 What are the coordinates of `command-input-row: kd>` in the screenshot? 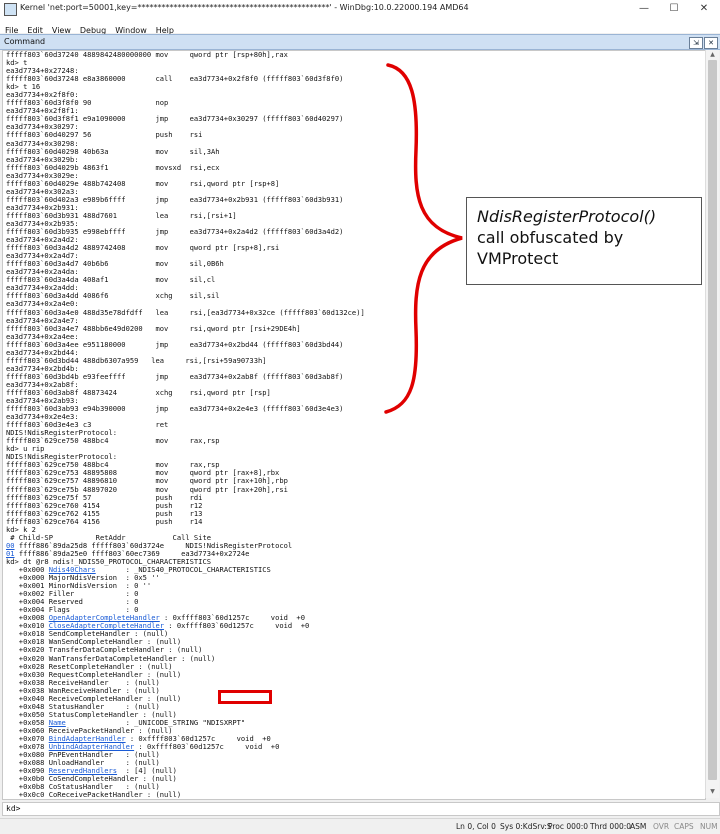 It's located at (361, 809).